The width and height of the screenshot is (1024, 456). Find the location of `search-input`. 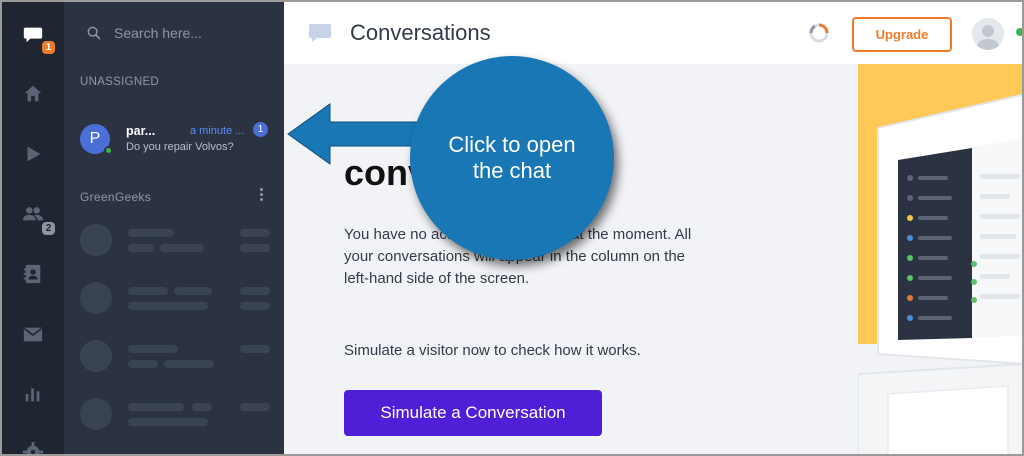

search-input is located at coordinates (189, 33).